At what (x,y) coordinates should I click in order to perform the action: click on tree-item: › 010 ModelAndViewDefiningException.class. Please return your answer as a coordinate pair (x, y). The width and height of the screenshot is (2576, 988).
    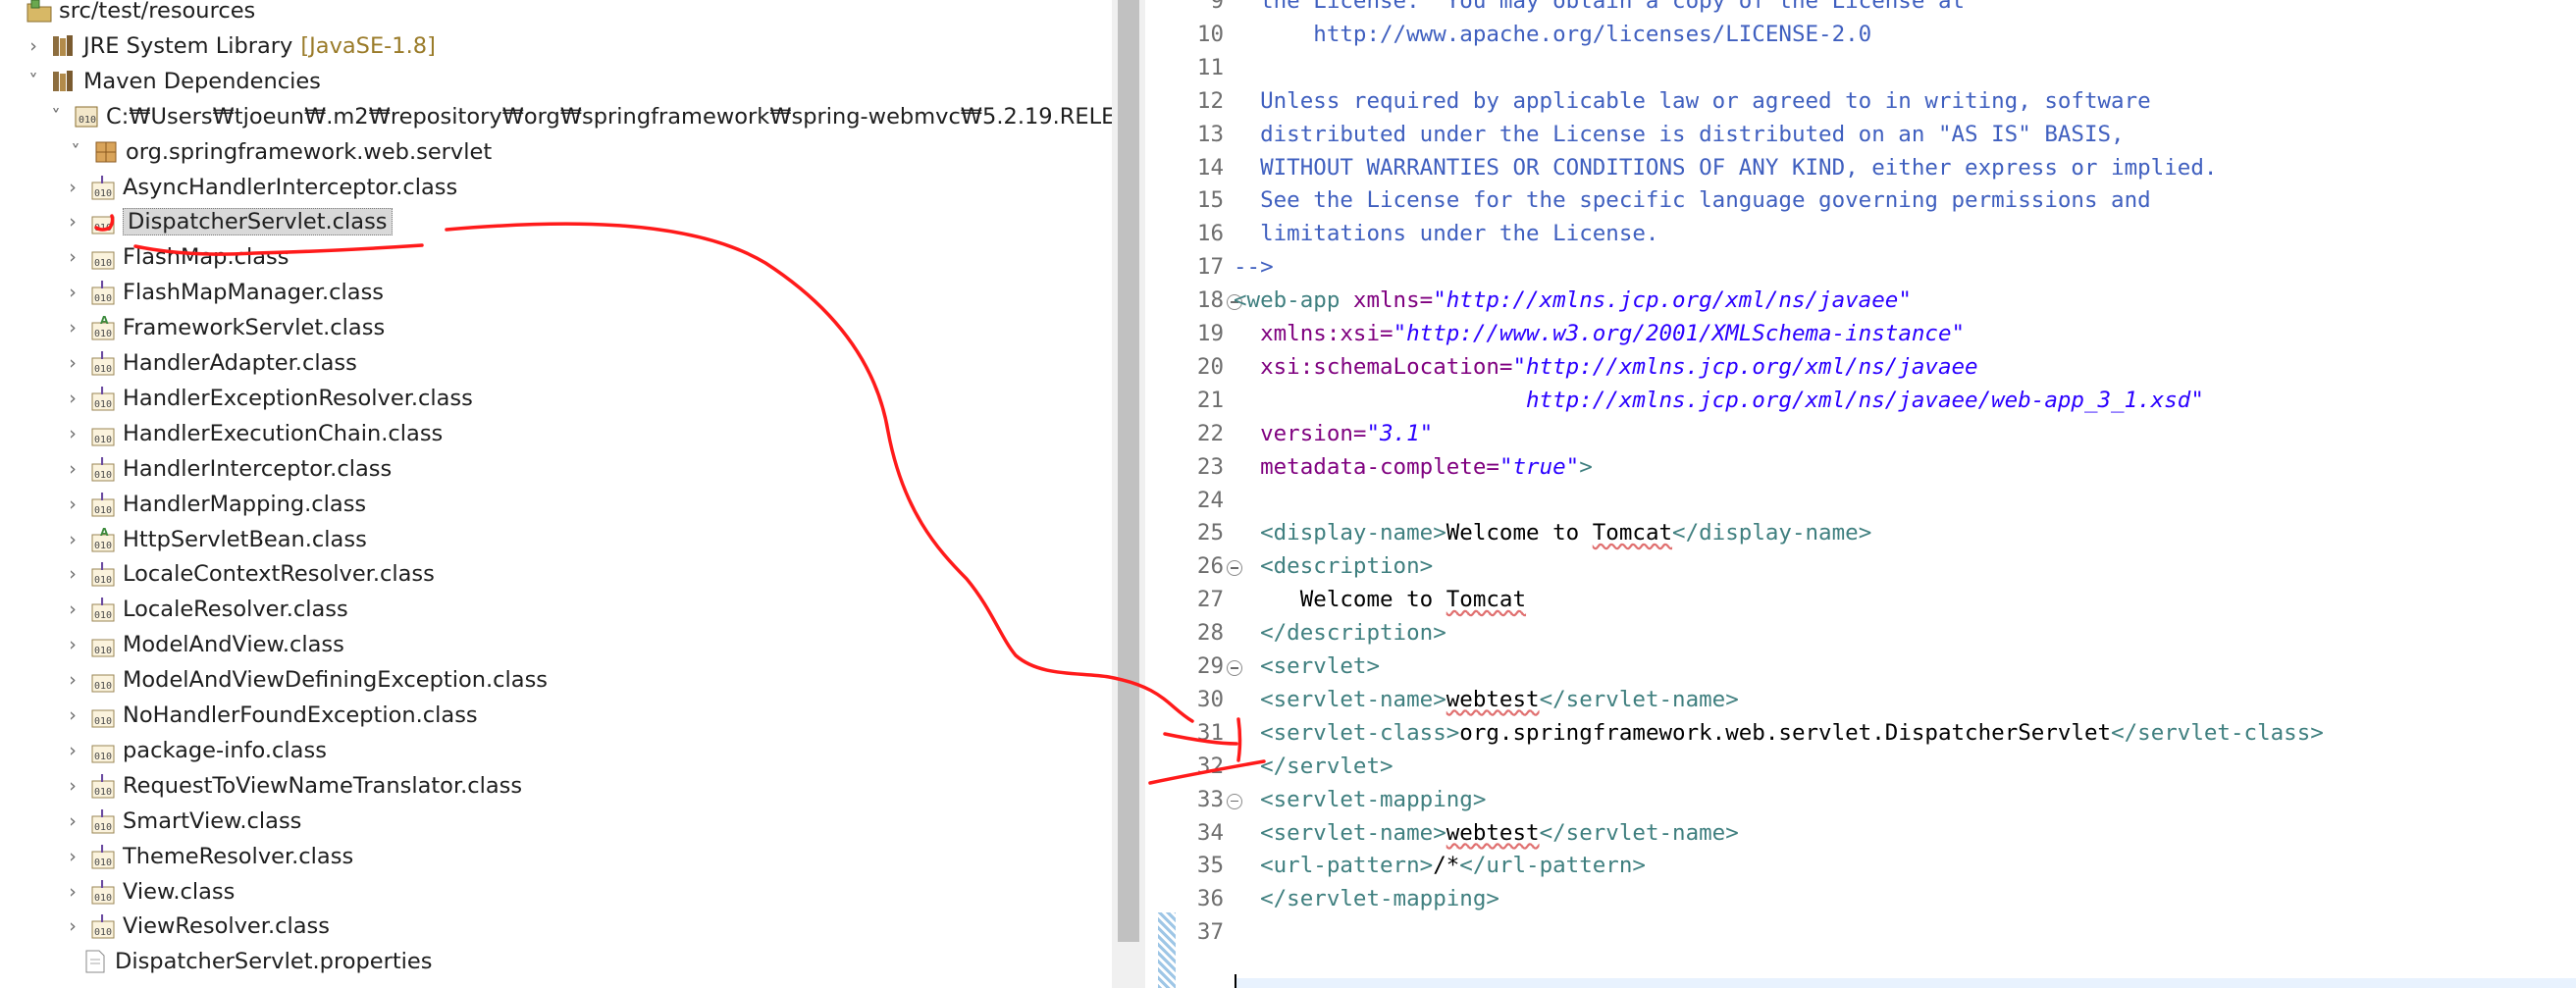
    Looking at the image, I should click on (306, 680).